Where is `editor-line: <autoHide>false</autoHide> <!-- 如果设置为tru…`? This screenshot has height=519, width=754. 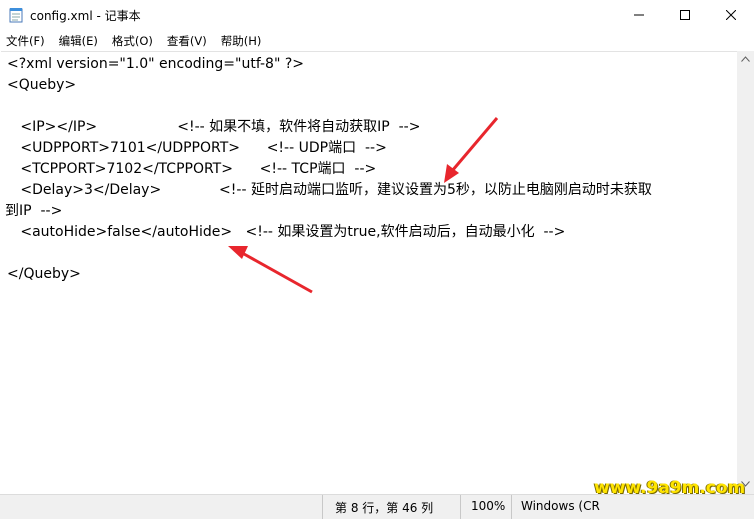
editor-line: <autoHide>false</autoHide> <!-- 如果设置为tru… is located at coordinates (286, 232).